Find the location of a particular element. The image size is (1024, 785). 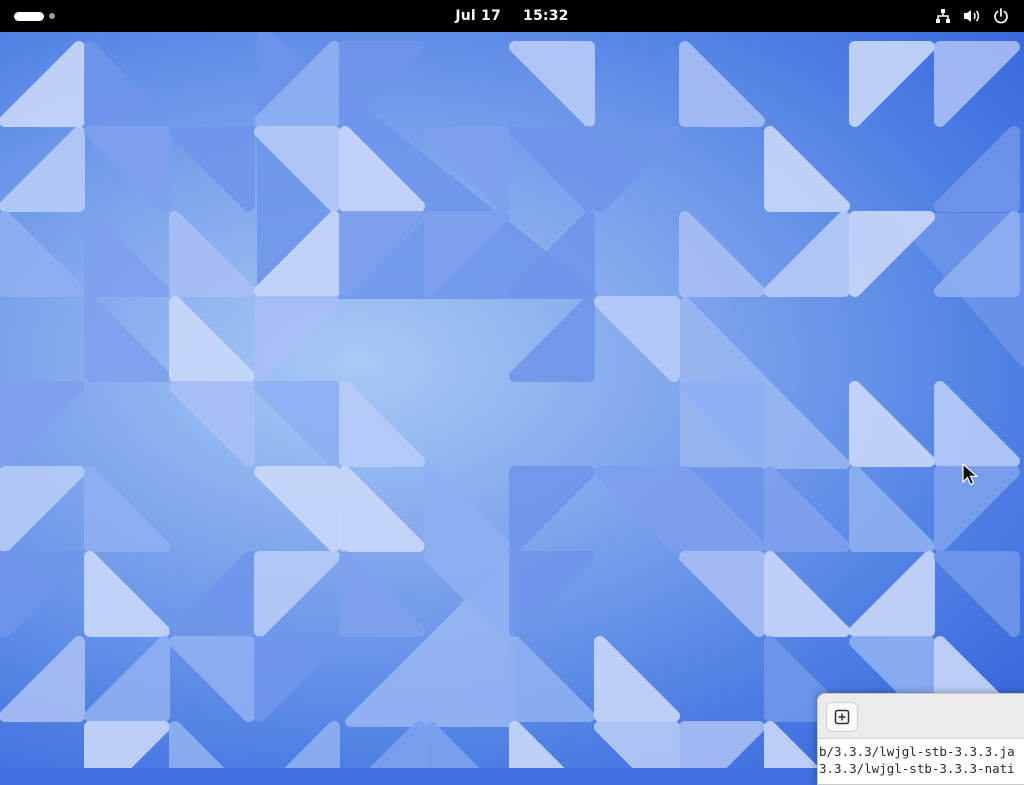

date-time-button: Jul 17 15:32 is located at coordinates (511, 16).